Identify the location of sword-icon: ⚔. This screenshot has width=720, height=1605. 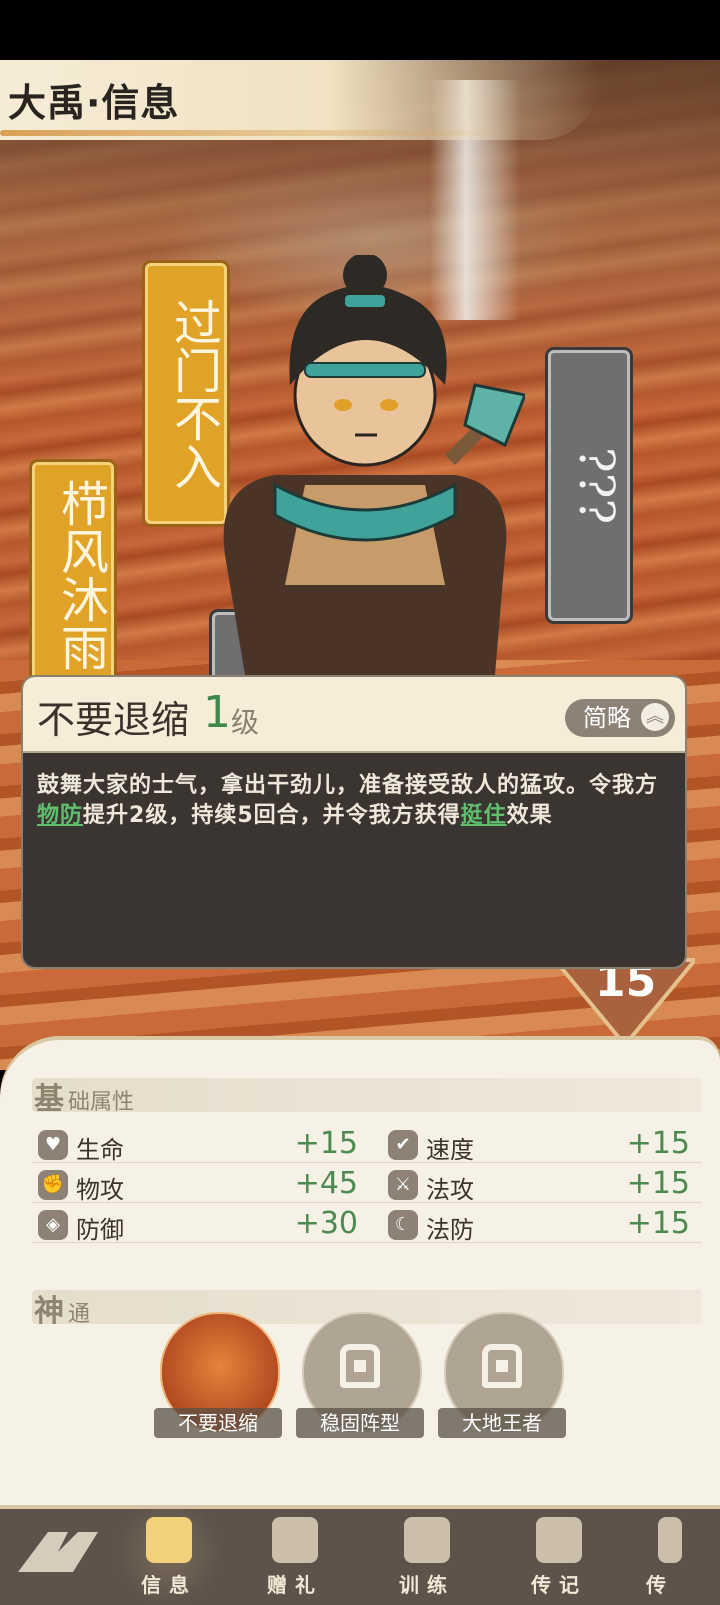
(403, 1185).